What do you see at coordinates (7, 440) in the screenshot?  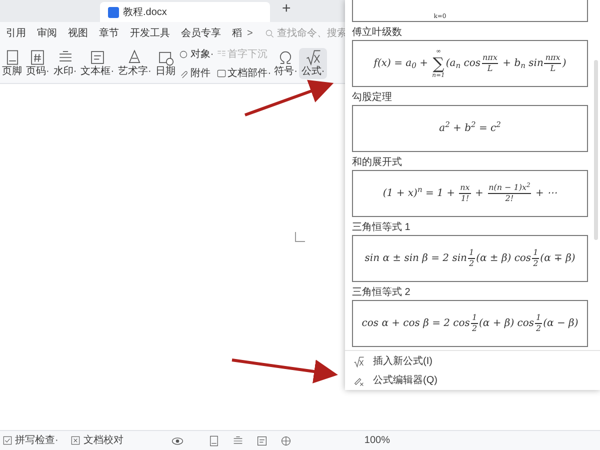 I see `checkbox-icon` at bounding box center [7, 440].